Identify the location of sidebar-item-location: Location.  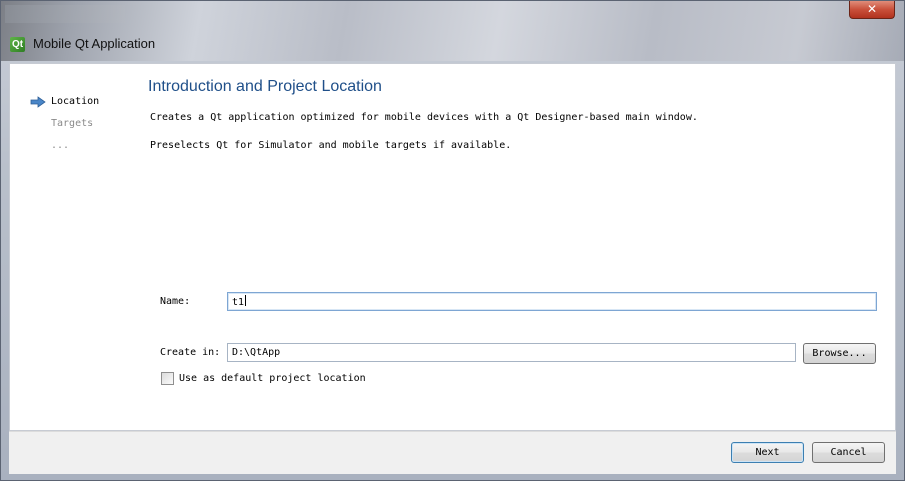
(75, 101).